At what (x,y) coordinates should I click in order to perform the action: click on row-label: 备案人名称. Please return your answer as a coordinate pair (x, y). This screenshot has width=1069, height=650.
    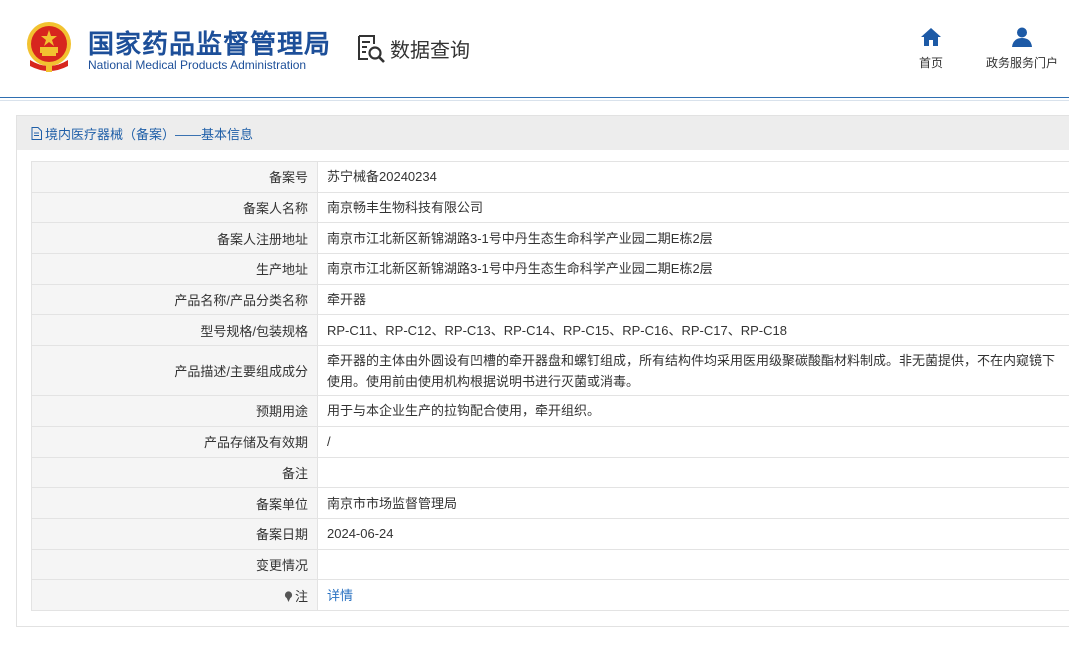
    Looking at the image, I should click on (174, 207).